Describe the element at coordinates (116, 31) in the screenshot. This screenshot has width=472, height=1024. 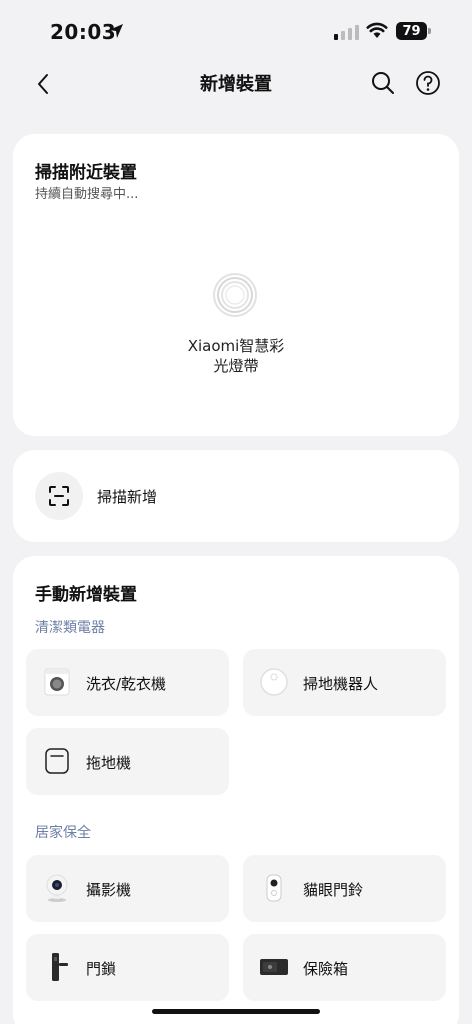
I see `location-arrow-icon` at that location.